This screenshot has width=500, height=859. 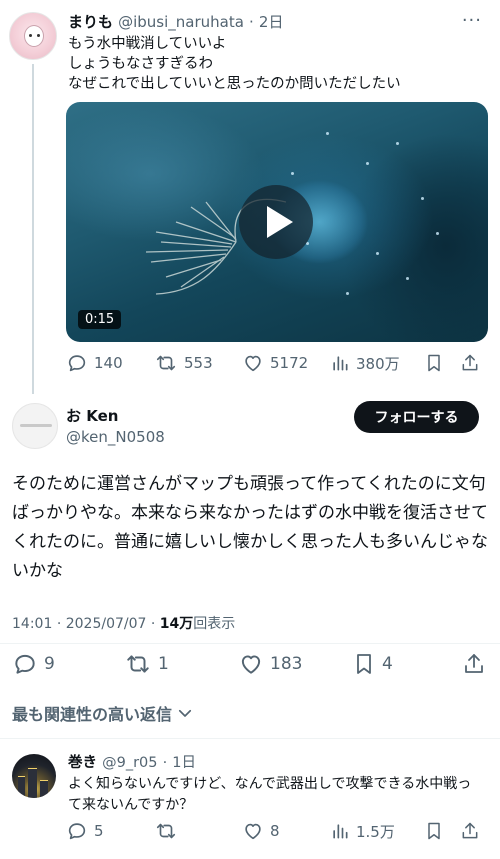 I want to click on view-count: 380万, so click(x=378, y=363).